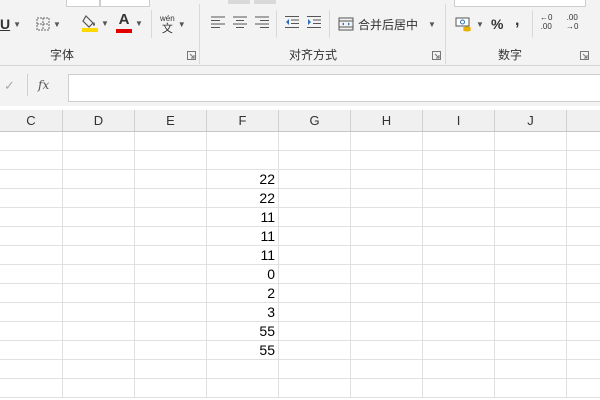 The width and height of the screenshot is (600, 400). What do you see at coordinates (218, 22) in the screenshot?
I see `align-left-button` at bounding box center [218, 22].